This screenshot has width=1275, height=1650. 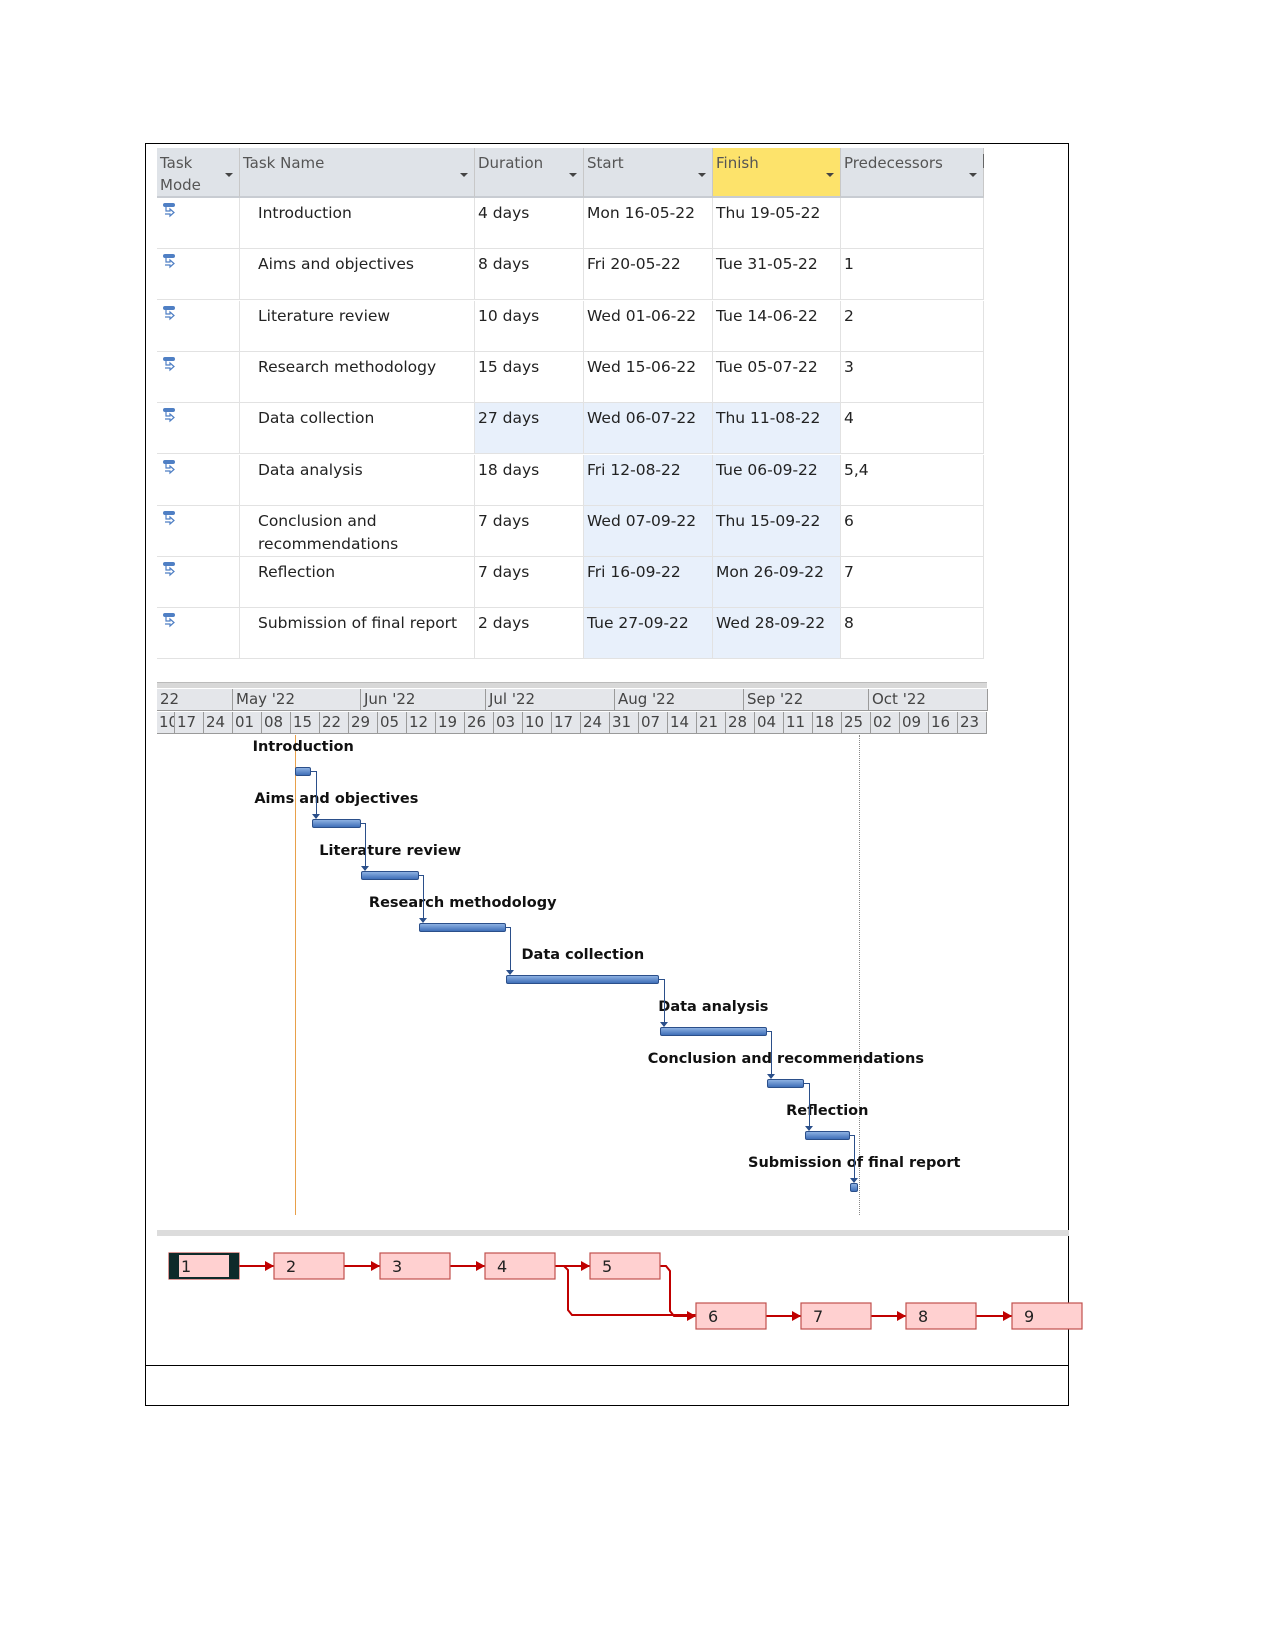 What do you see at coordinates (291, 1266) in the screenshot?
I see `network-node-label: 2` at bounding box center [291, 1266].